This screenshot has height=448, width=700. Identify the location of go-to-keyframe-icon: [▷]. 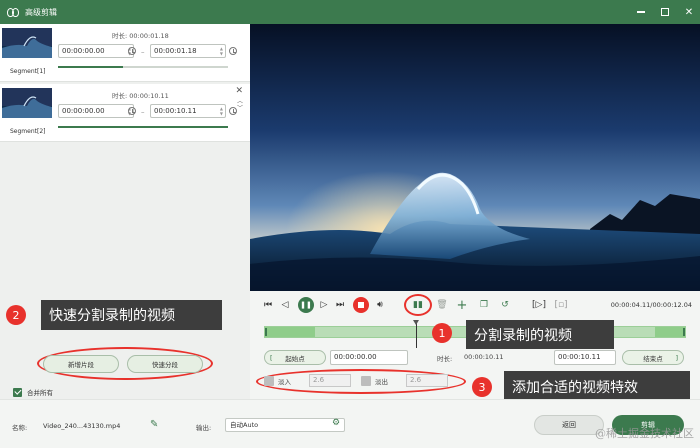
(539, 305).